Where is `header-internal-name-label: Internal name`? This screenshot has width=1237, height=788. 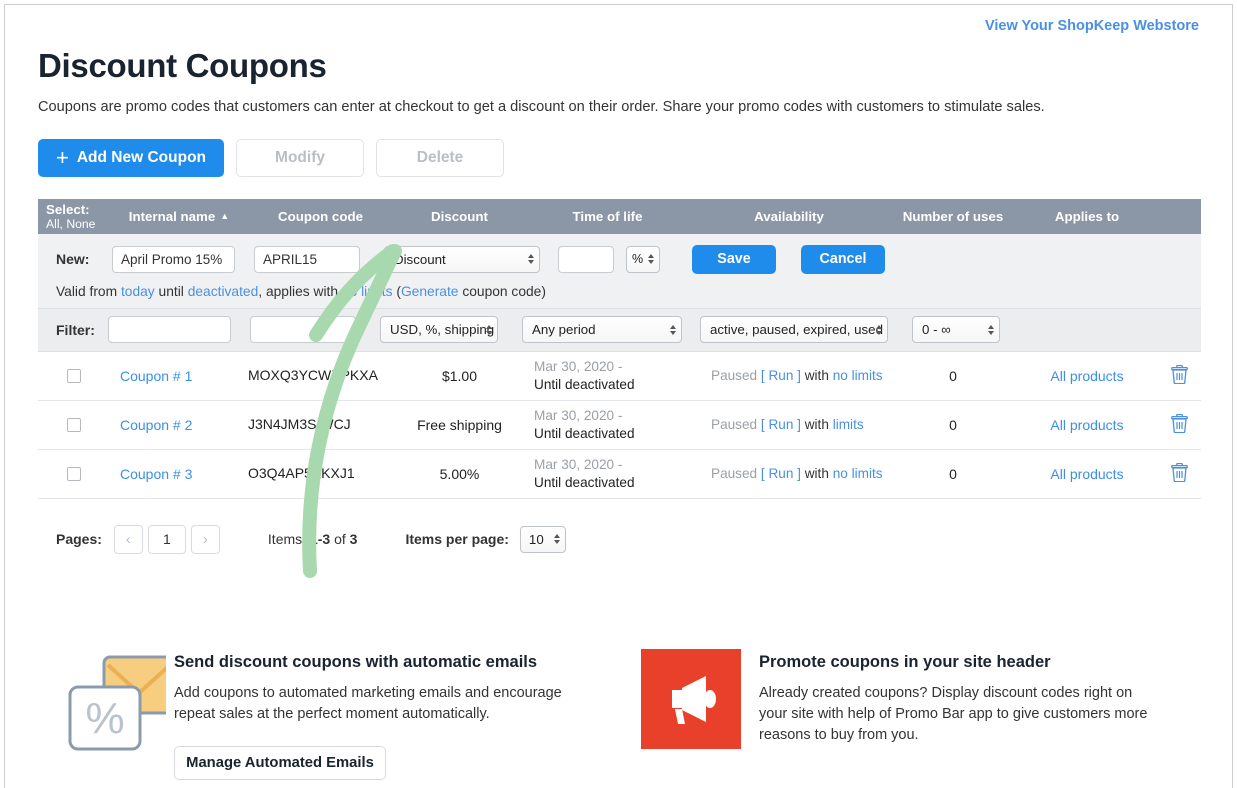
header-internal-name-label: Internal name is located at coordinates (172, 216).